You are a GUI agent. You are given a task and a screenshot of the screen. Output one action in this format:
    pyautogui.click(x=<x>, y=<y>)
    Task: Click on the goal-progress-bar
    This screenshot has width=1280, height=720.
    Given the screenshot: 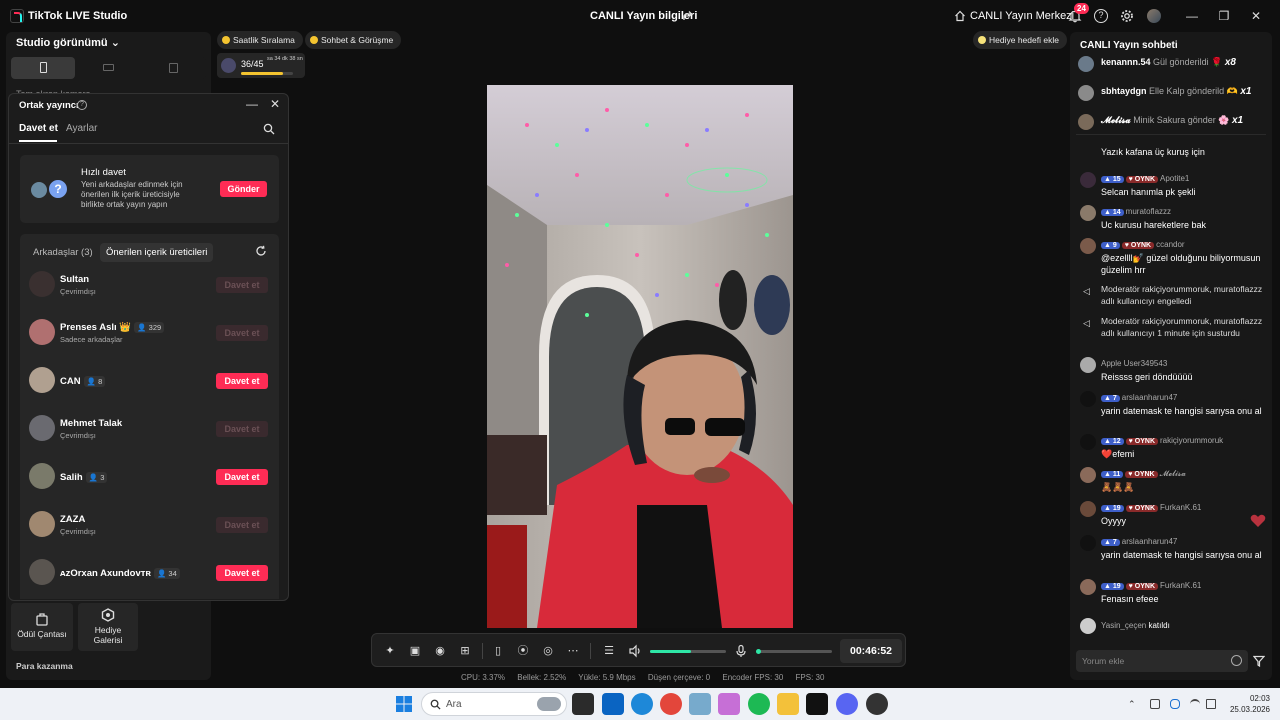 What is the action you would take?
    pyautogui.click(x=267, y=73)
    